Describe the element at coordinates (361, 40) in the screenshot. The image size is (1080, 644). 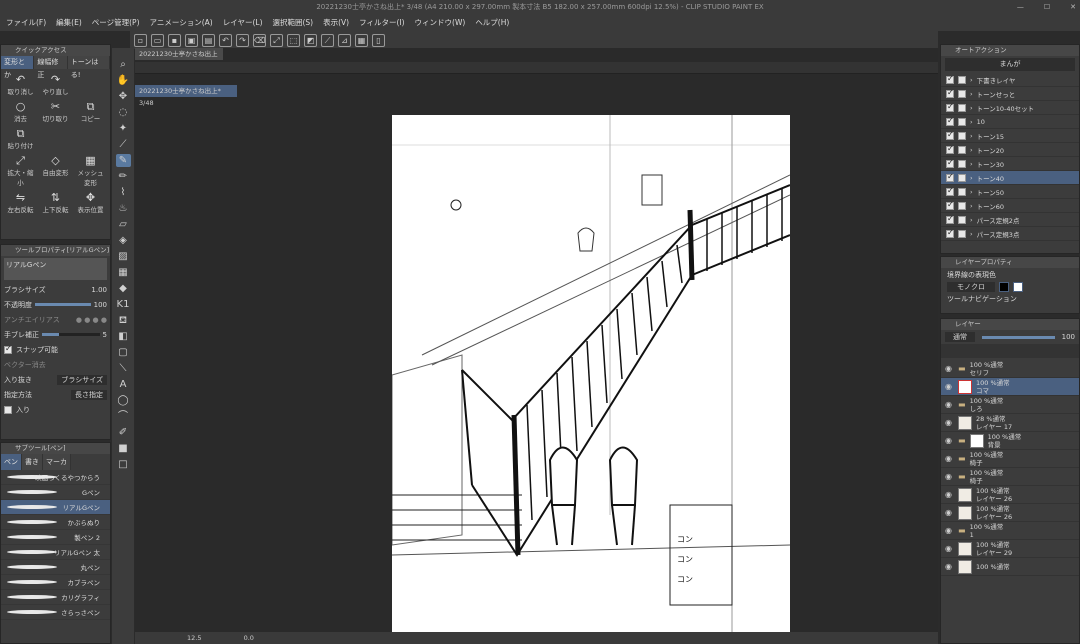
I see `grid-icon: ▦` at that location.